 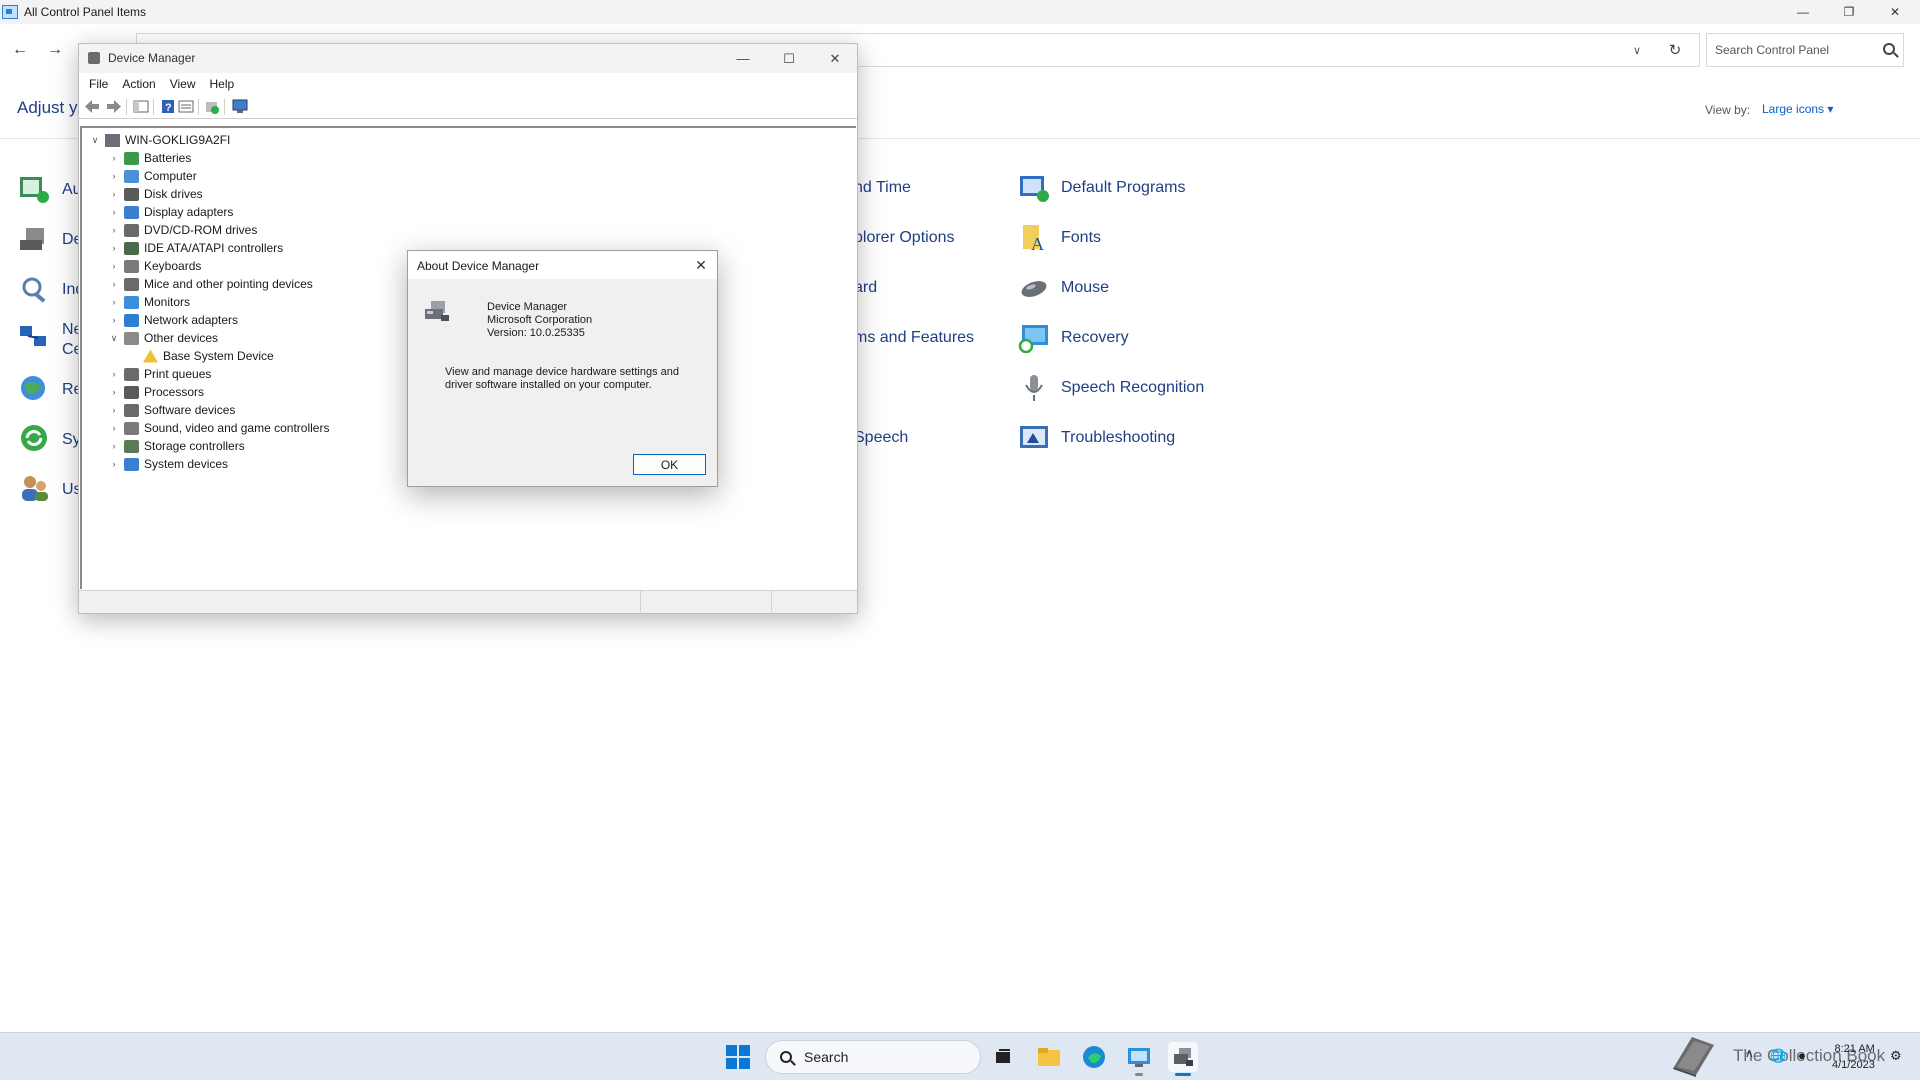 I want to click on search-input, so click(x=1795, y=50).